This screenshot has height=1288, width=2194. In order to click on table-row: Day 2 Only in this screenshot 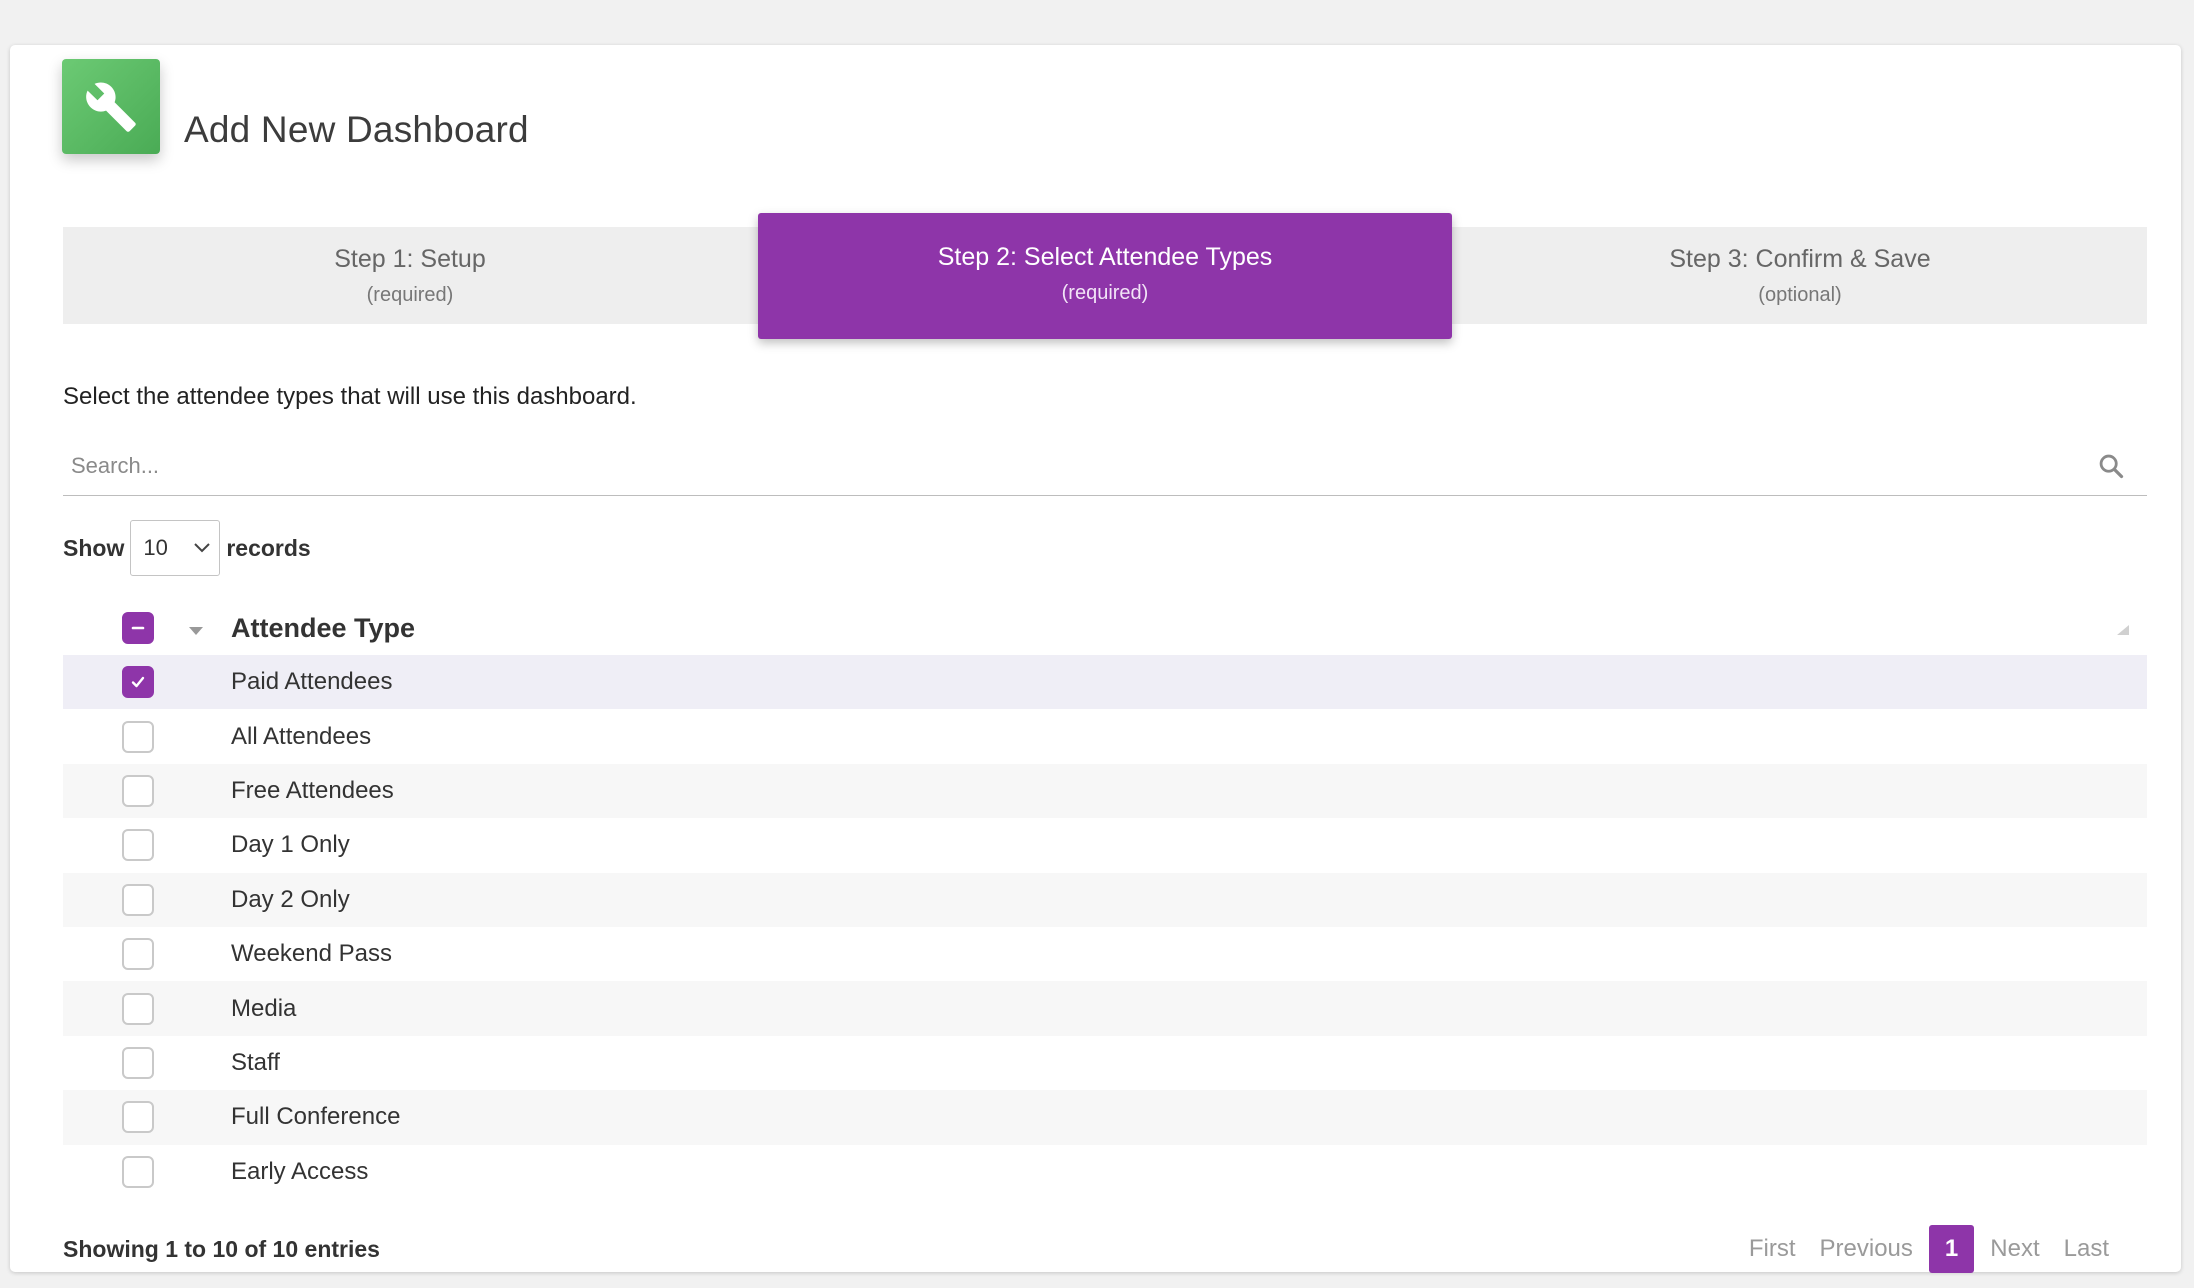, I will do `click(1105, 899)`.